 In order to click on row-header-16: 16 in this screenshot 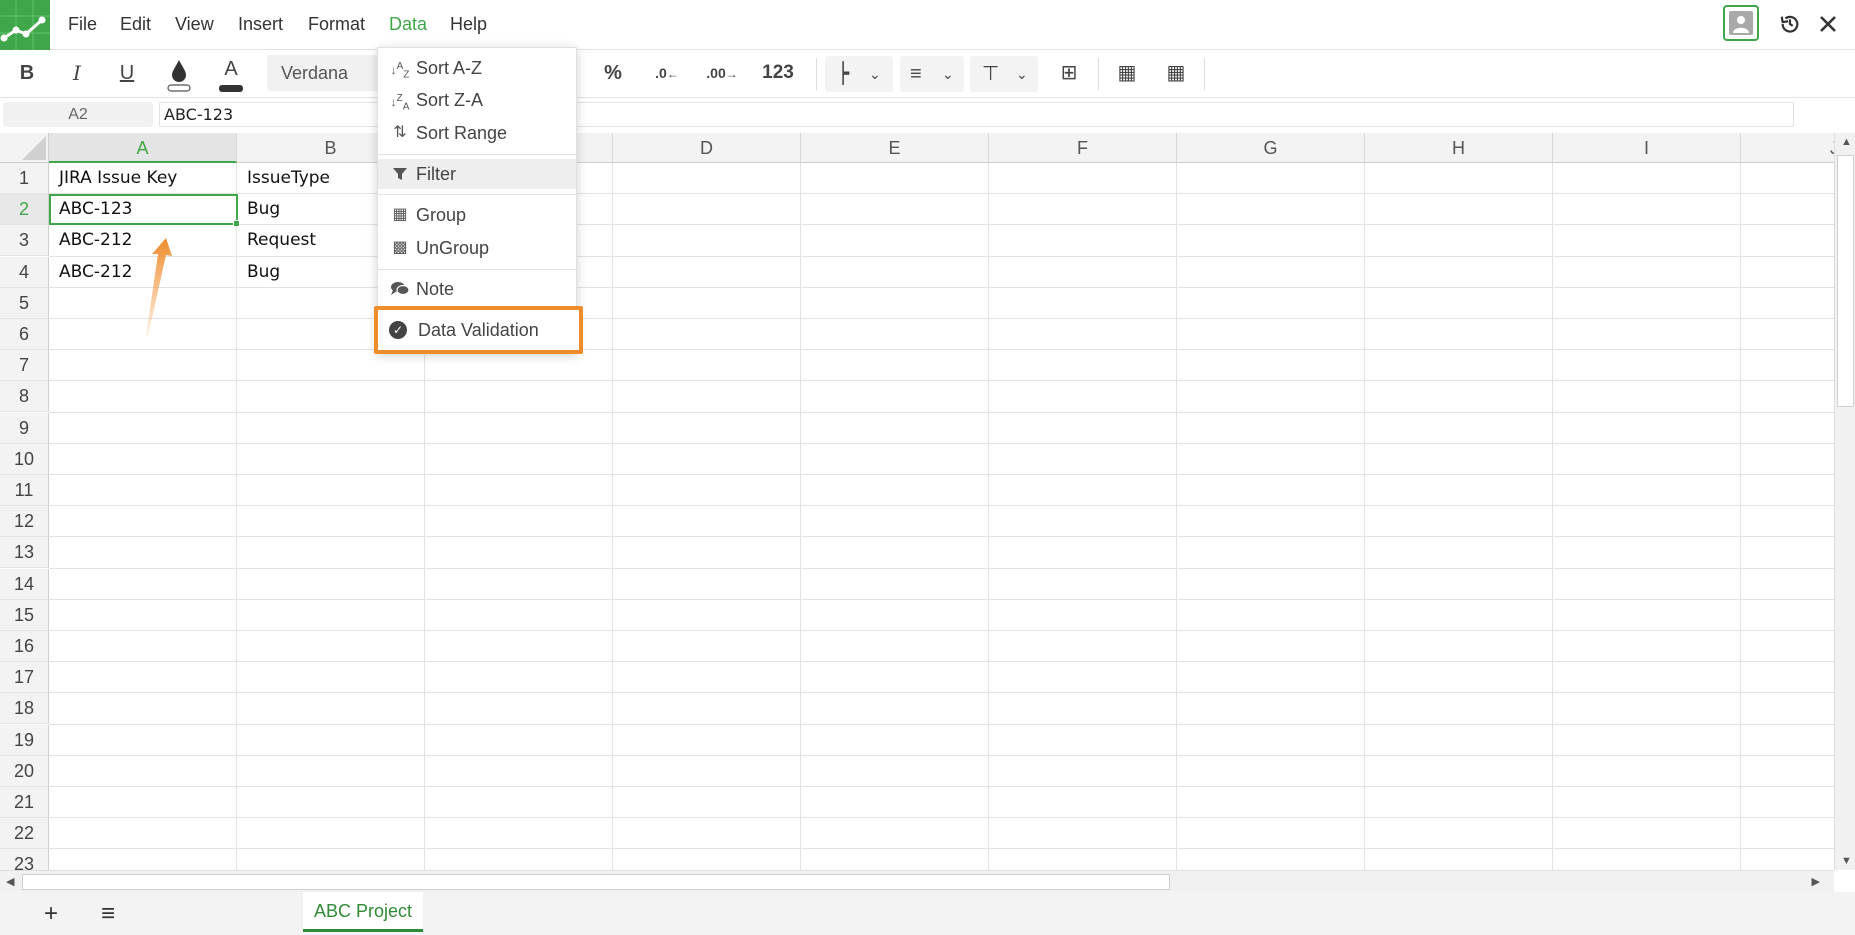, I will do `click(24, 646)`.